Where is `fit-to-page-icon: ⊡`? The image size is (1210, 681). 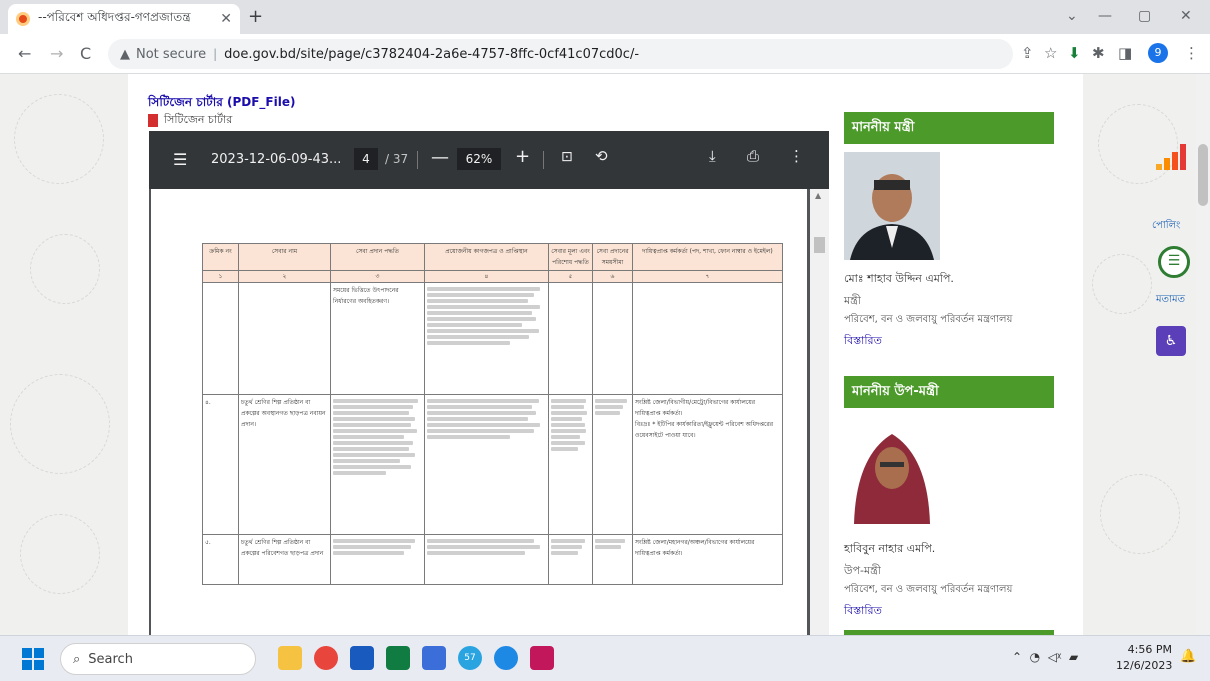 fit-to-page-icon: ⊡ is located at coordinates (567, 157).